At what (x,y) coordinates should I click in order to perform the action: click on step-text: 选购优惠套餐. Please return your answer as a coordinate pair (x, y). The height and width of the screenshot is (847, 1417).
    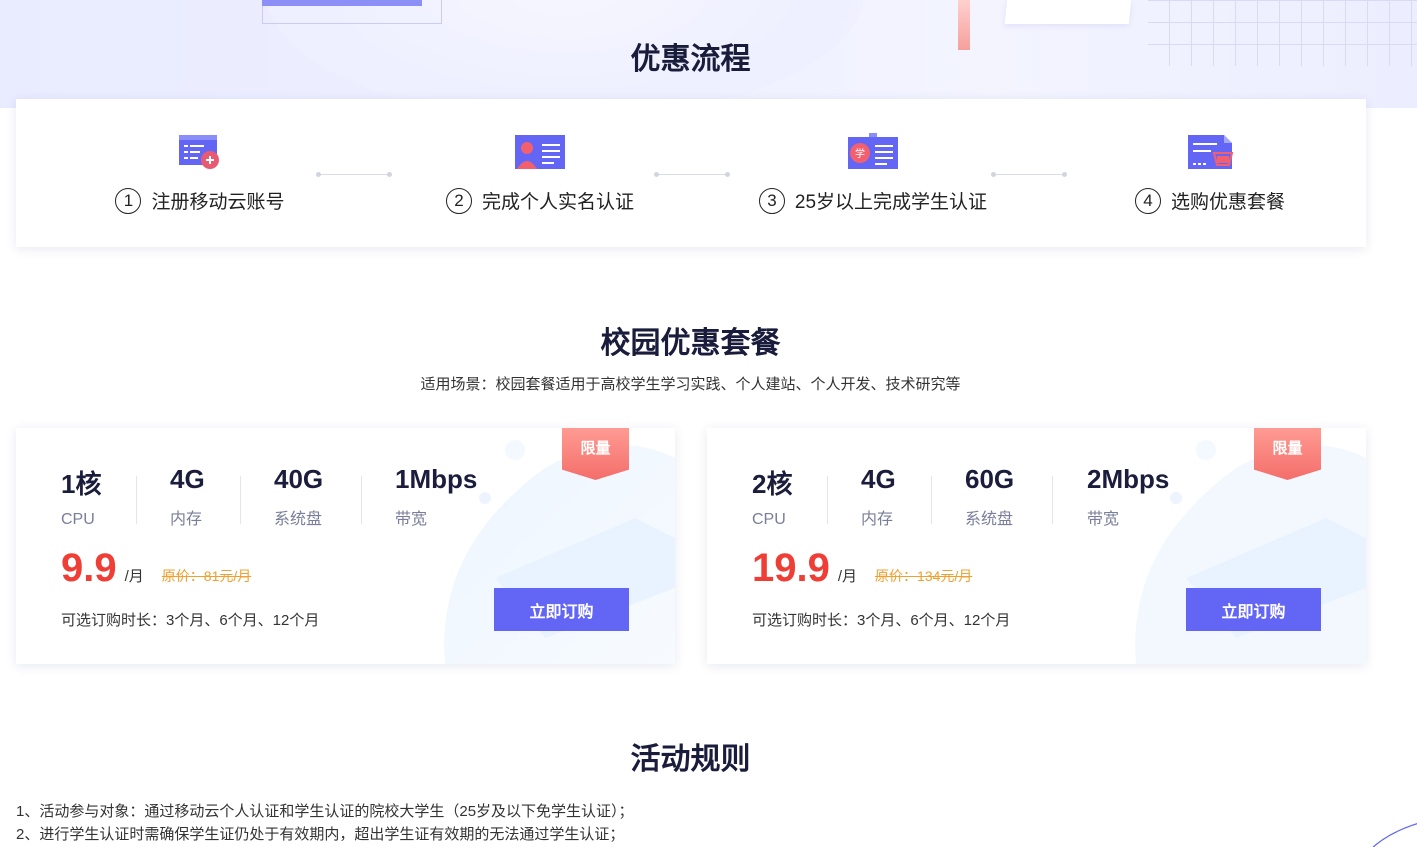
    Looking at the image, I should click on (1227, 202).